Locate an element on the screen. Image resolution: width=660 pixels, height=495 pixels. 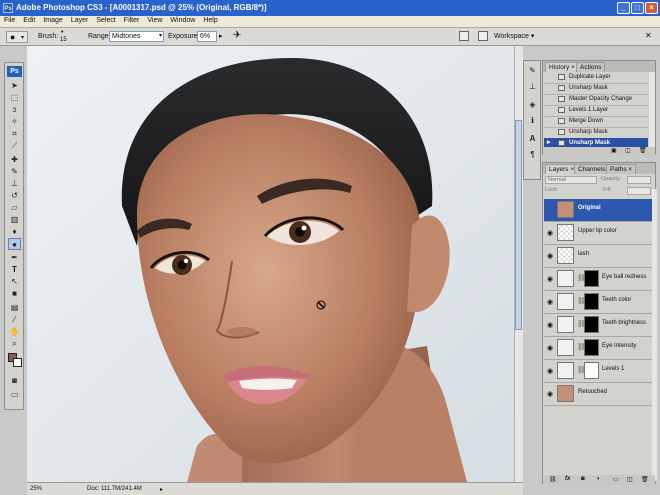
history-brush-tool-icon: ↺ is located at coordinates (14, 196).